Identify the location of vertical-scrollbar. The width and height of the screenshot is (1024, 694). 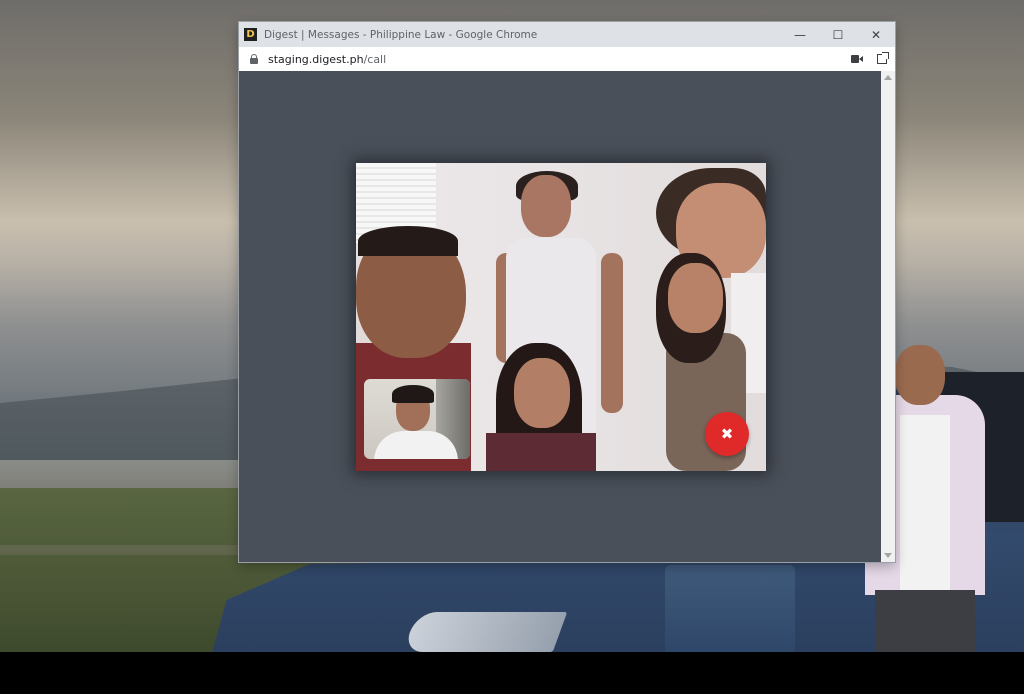
(888, 316).